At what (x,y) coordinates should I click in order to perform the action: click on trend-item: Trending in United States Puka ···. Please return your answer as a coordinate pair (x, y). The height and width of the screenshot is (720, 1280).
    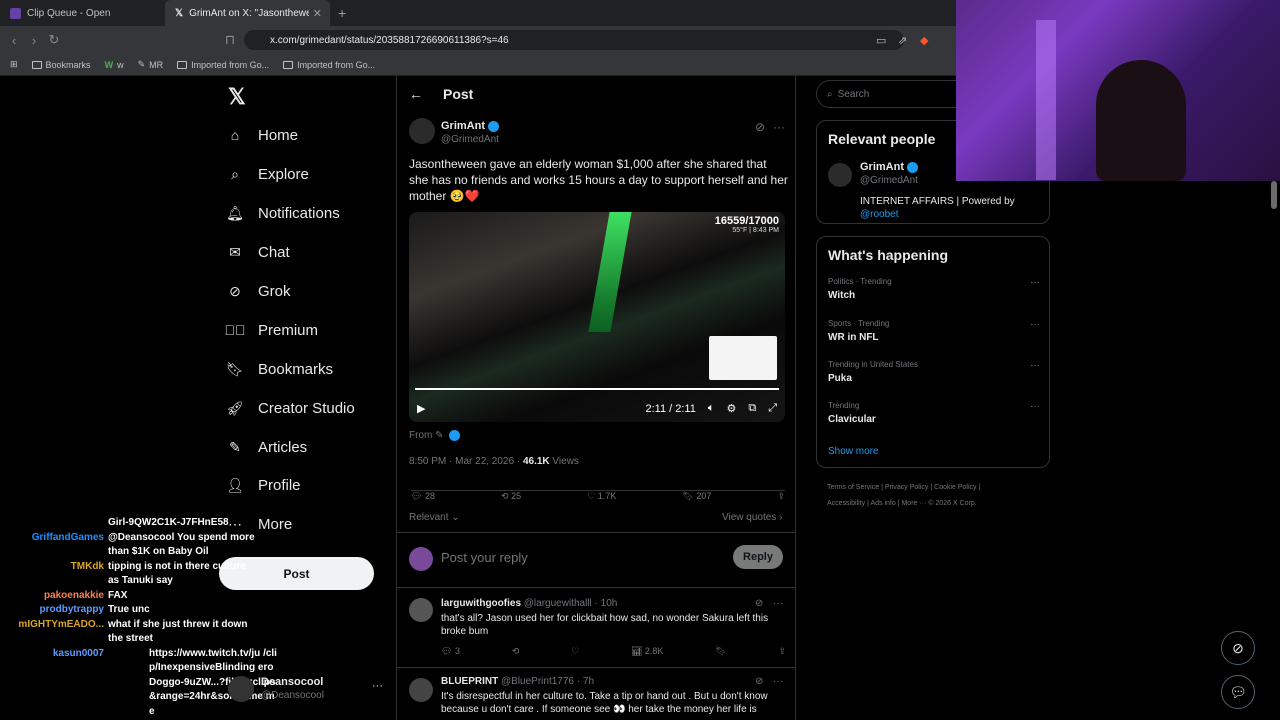
    Looking at the image, I should click on (934, 372).